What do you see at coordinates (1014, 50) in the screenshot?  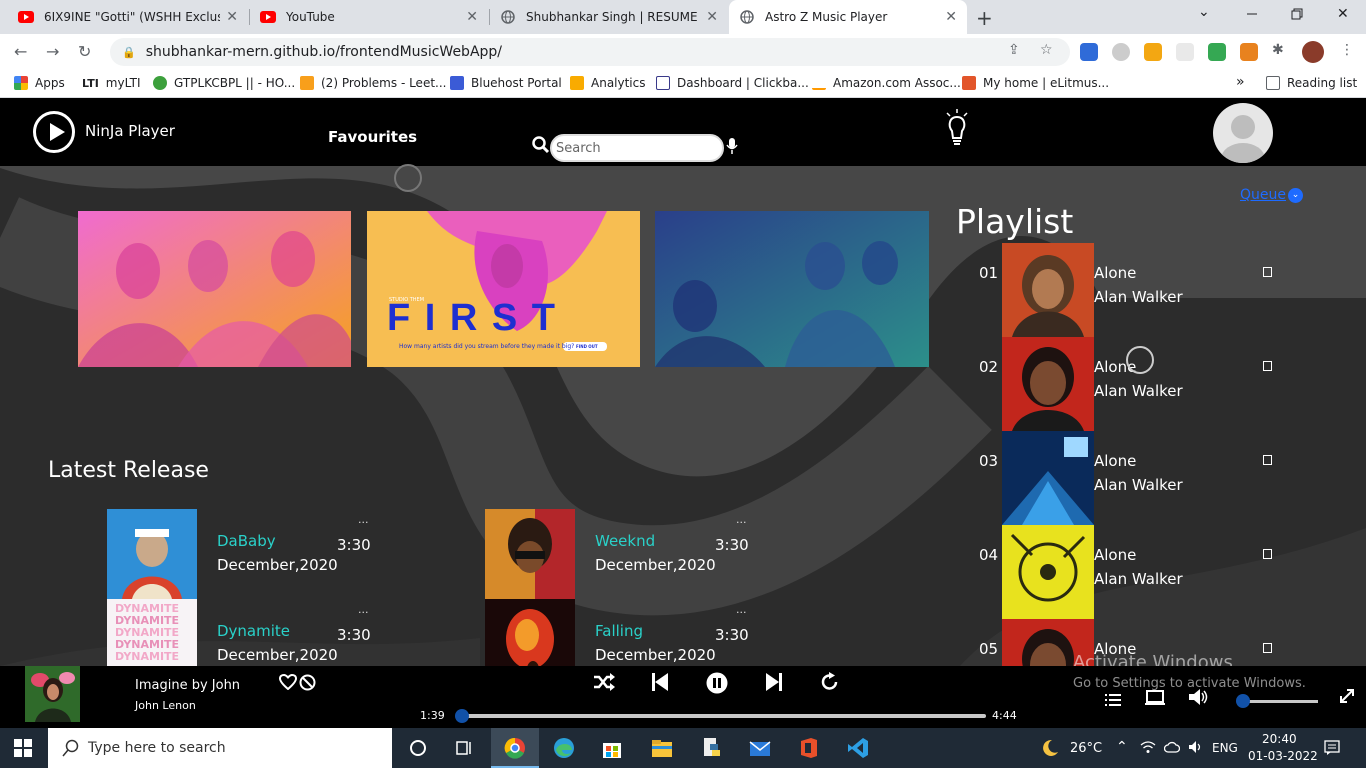 I see `share-icon: ⇪` at bounding box center [1014, 50].